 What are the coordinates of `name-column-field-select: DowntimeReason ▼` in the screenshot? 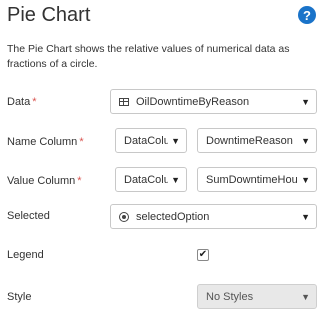 It's located at (257, 140).